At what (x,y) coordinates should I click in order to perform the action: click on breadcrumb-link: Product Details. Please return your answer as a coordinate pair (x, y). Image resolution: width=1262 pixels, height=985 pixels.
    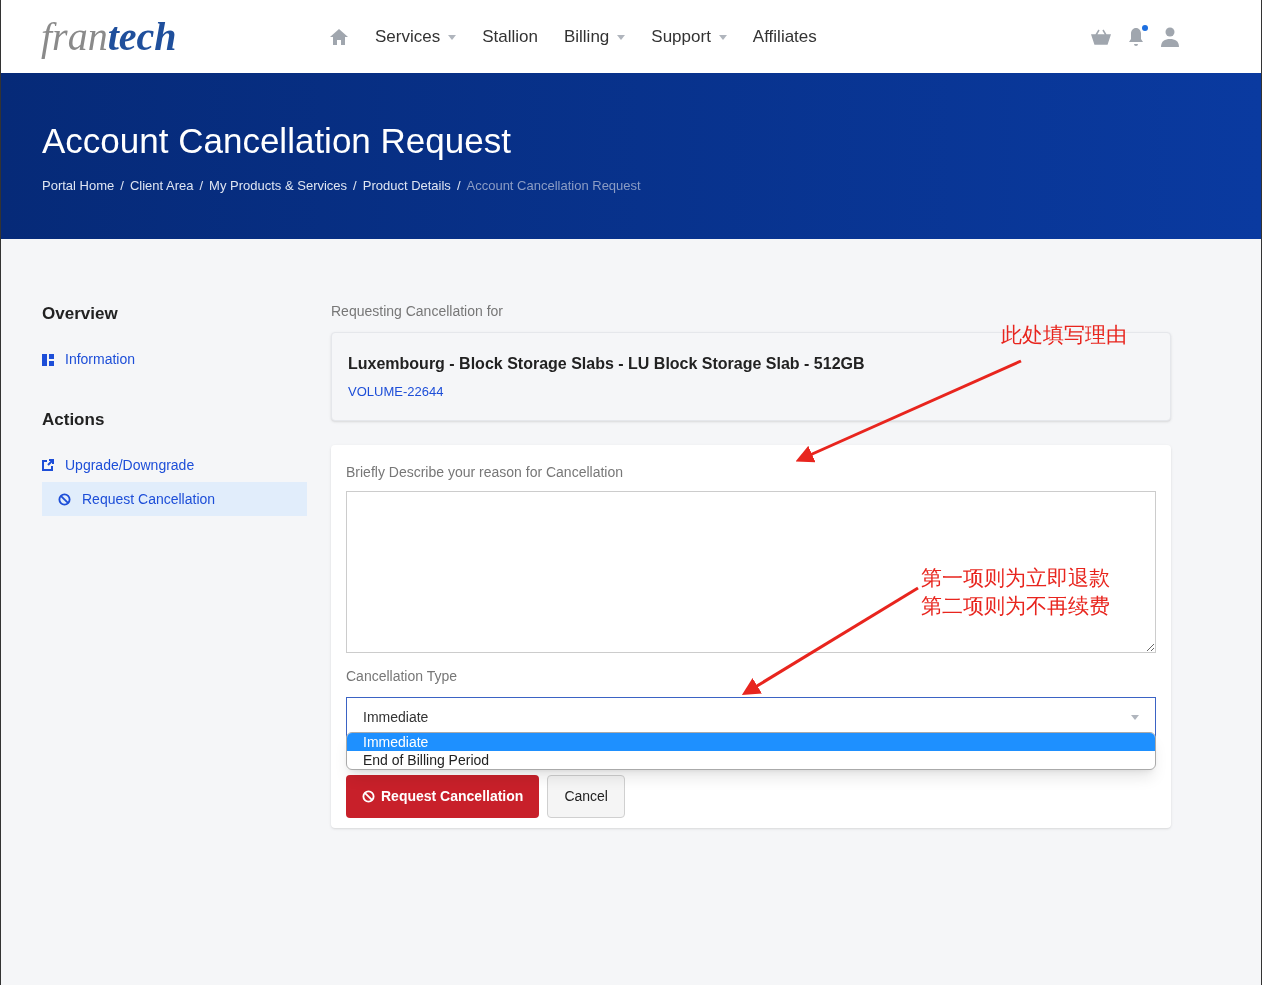
    Looking at the image, I should click on (406, 186).